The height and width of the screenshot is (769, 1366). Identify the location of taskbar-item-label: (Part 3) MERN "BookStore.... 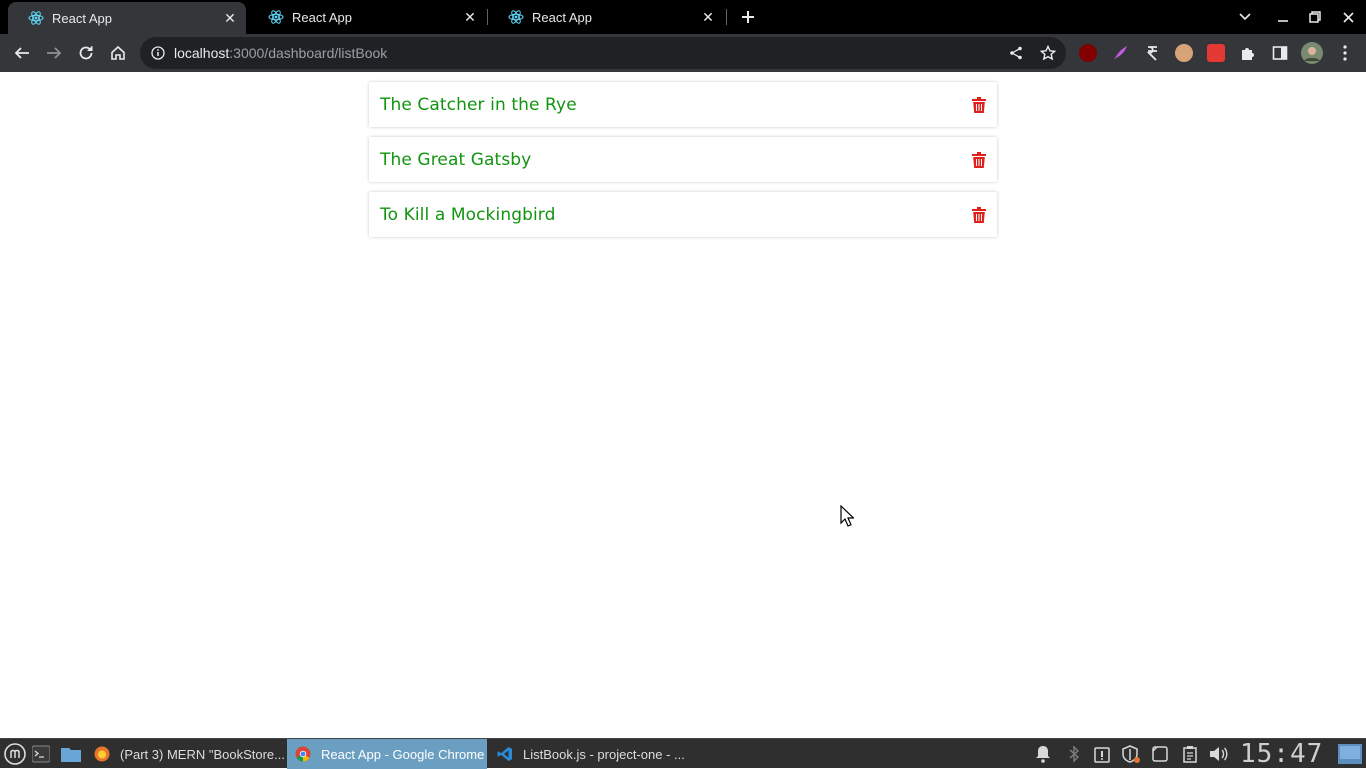
(202, 754).